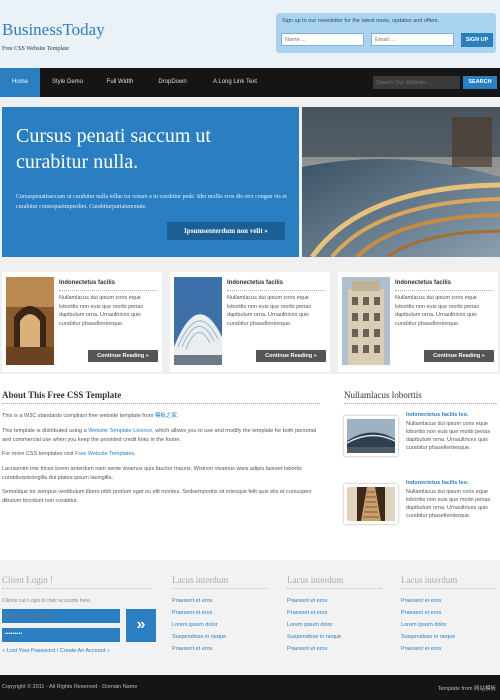 The height and width of the screenshot is (700, 500). I want to click on site-logo: BusinessToday, so click(53, 30).